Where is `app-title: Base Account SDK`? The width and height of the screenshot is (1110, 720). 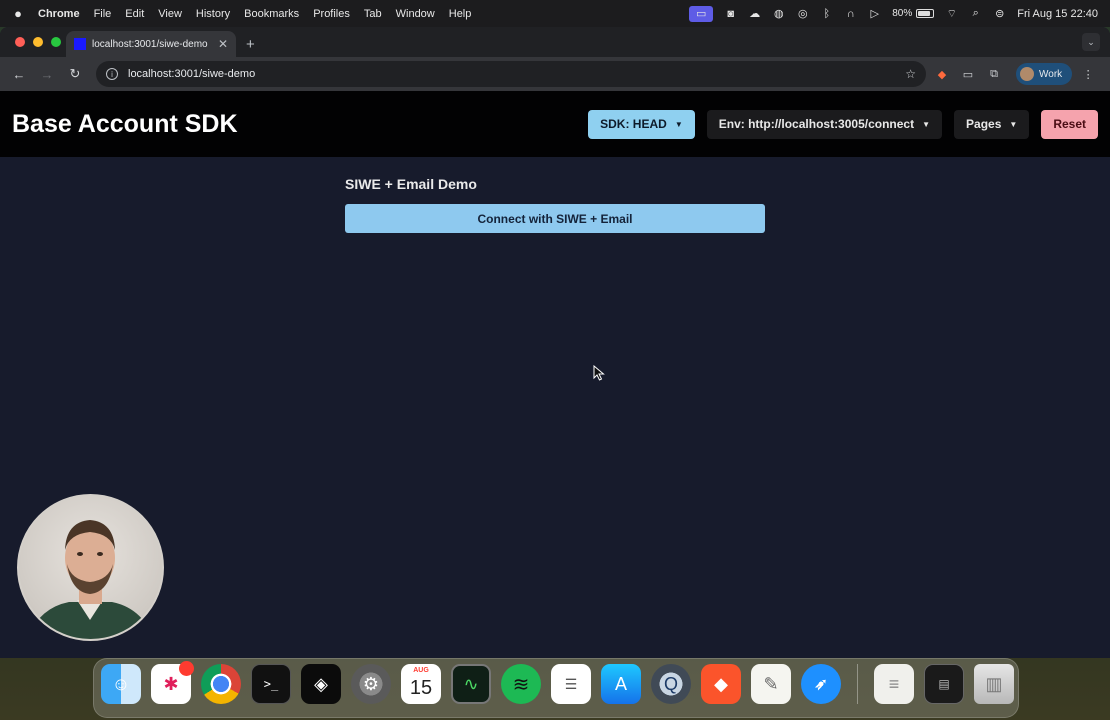 app-title: Base Account SDK is located at coordinates (125, 123).